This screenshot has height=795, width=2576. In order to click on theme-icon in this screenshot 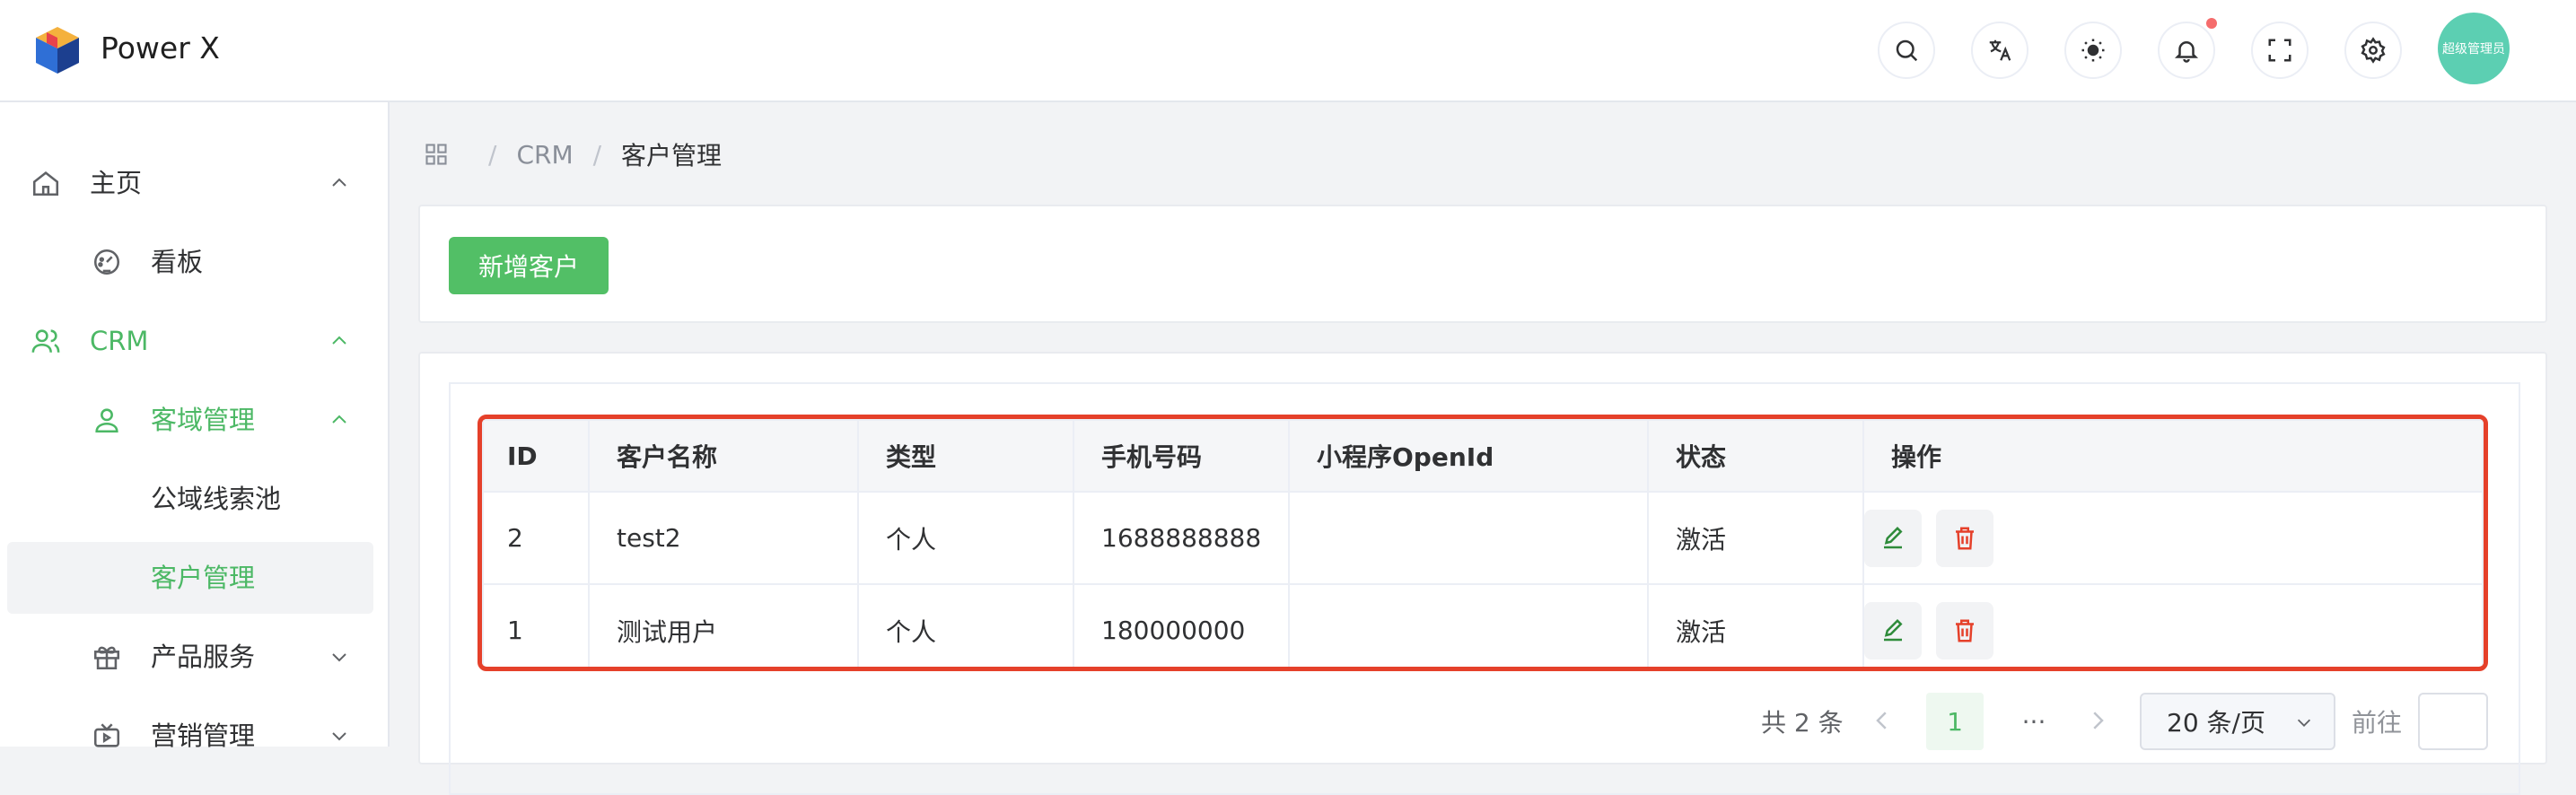, I will do `click(2093, 50)`.